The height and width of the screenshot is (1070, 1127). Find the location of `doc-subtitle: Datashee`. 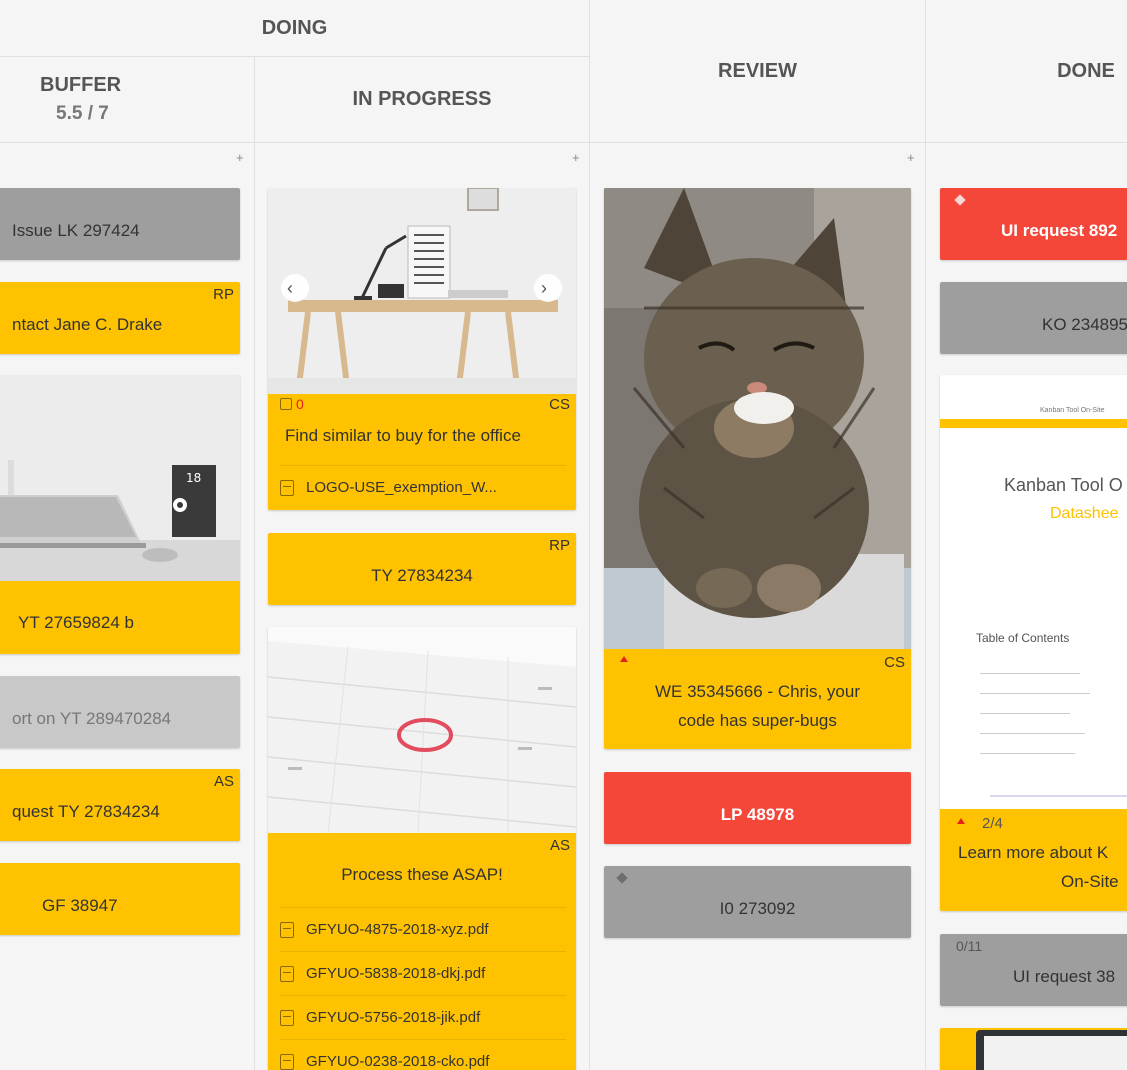

doc-subtitle: Datashee is located at coordinates (1084, 513).